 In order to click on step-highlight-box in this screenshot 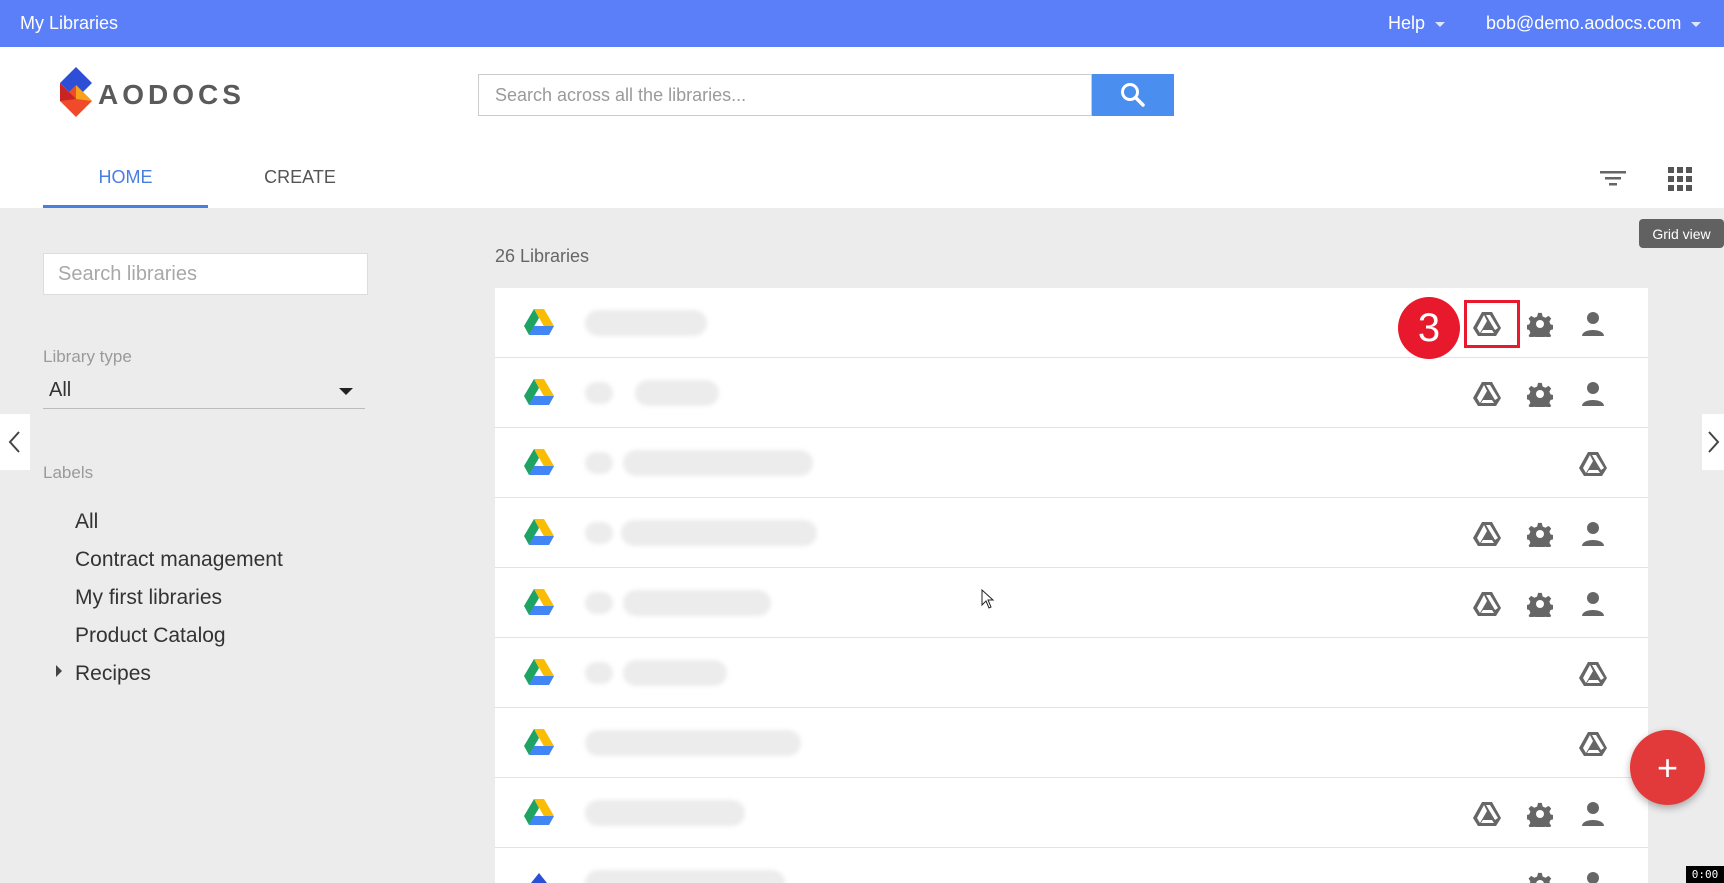, I will do `click(1492, 324)`.